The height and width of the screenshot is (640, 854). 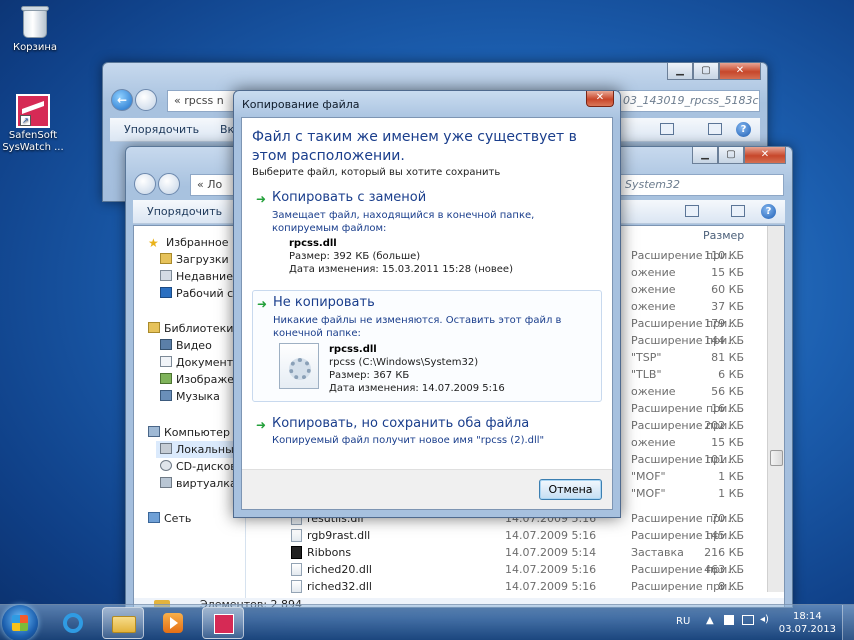 I want to click on dialog-close-button: ✕, so click(x=600, y=99).